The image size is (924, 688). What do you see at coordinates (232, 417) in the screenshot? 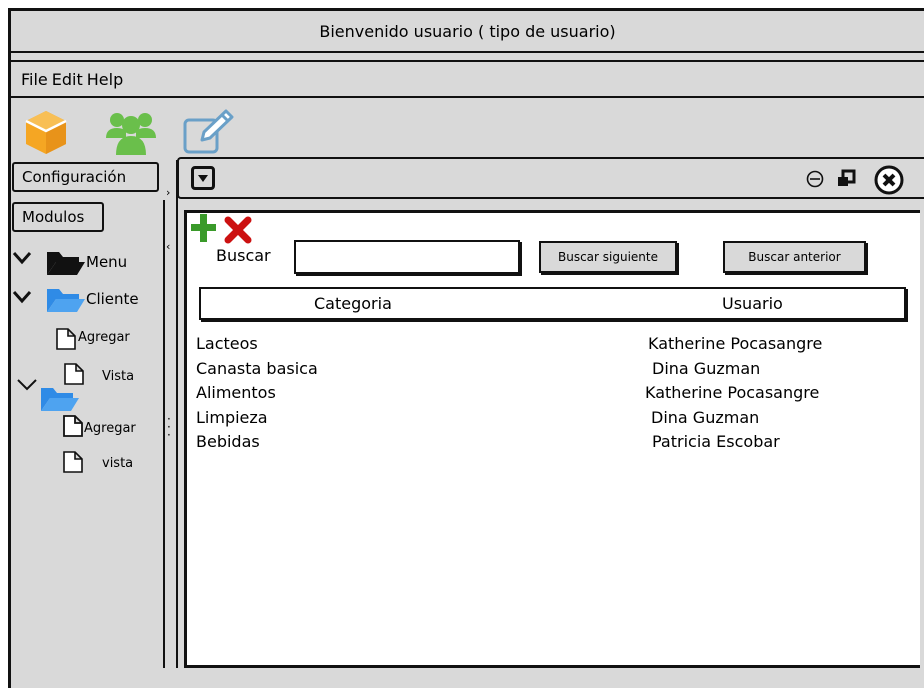
I see `cell-categoria: Limpieza` at bounding box center [232, 417].